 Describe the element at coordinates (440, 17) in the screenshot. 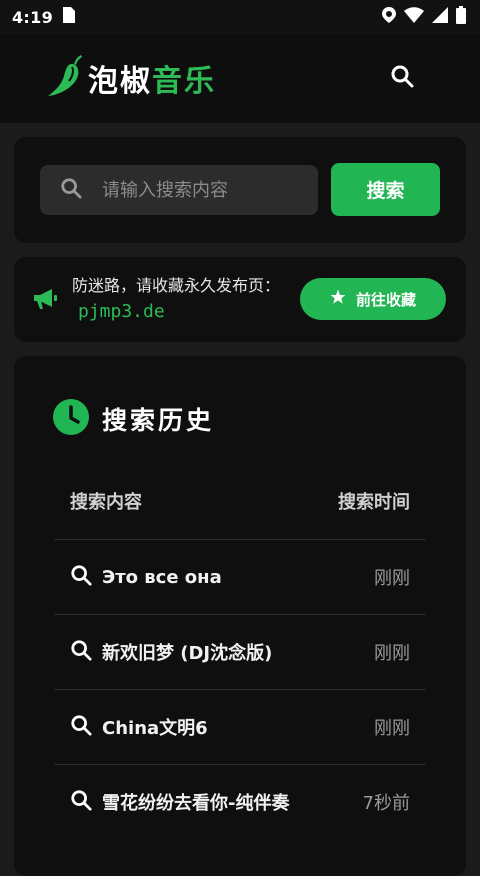

I see `signal-icon` at that location.